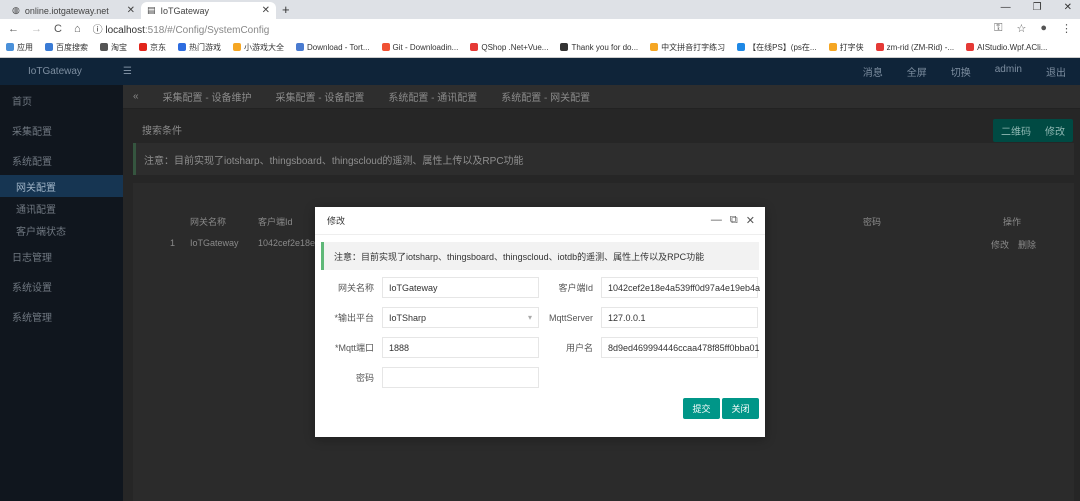  I want to click on qr-button: 二维码, so click(1016, 130).